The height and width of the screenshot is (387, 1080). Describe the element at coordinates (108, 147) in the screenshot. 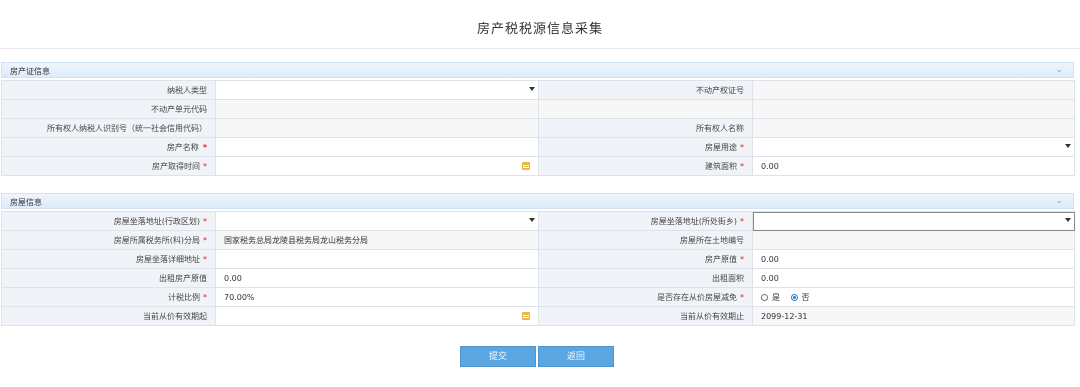

I see `field-label: 房产名称 *` at that location.